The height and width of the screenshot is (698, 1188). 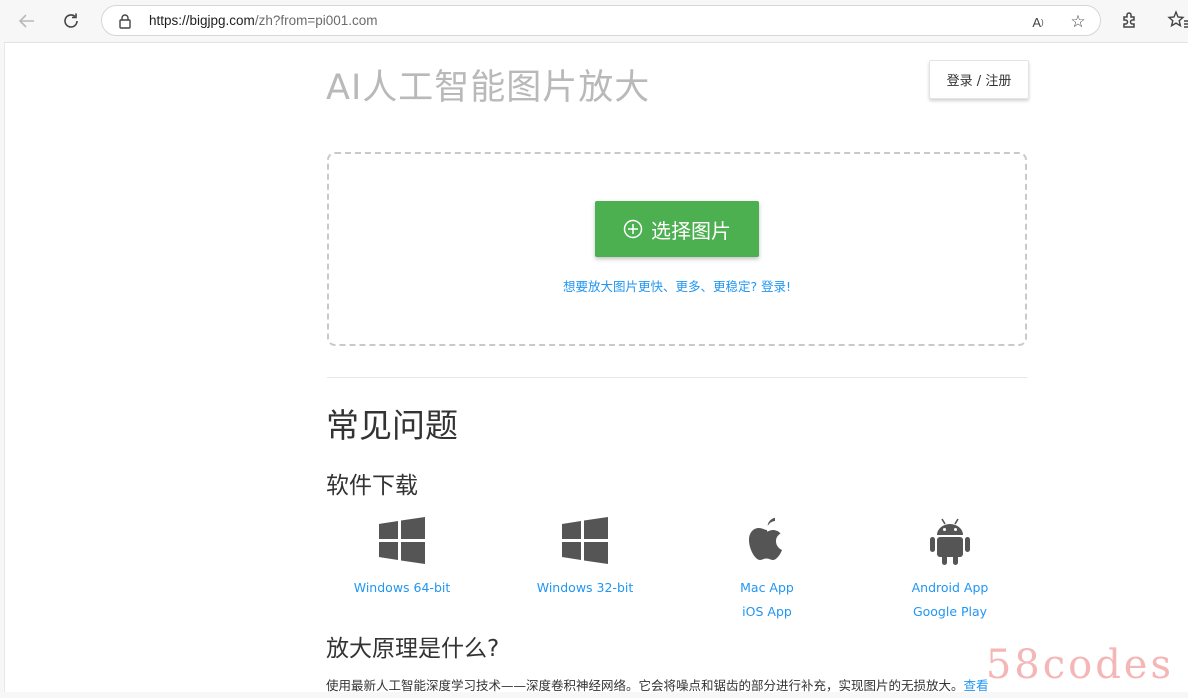 What do you see at coordinates (979, 79) in the screenshot?
I see `login-register-button: 登录 / 注册` at bounding box center [979, 79].